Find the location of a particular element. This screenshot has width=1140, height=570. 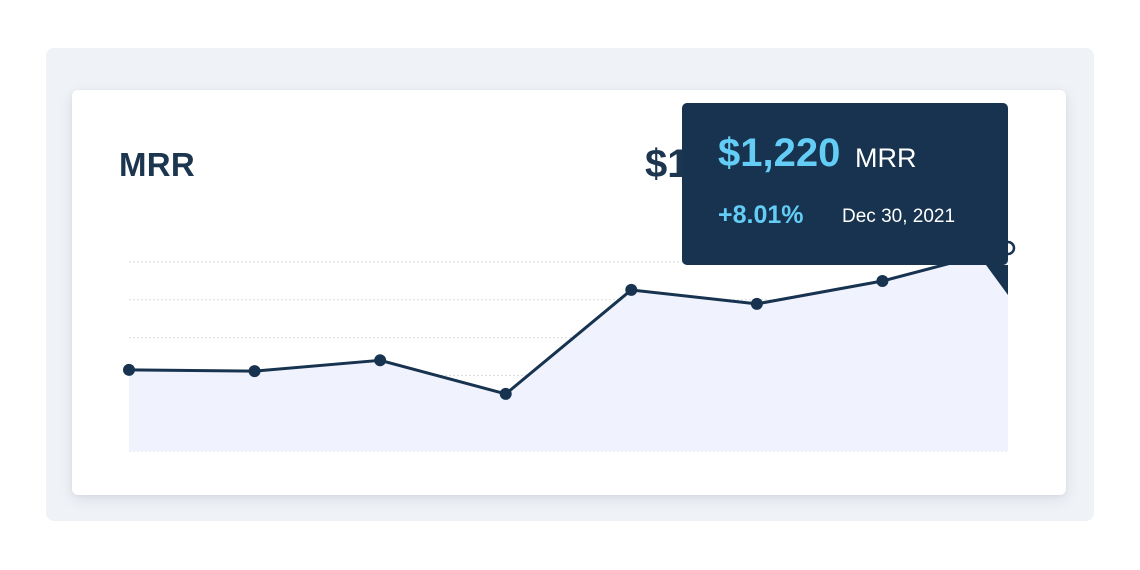

tooltip-change: +8.01% is located at coordinates (761, 215).